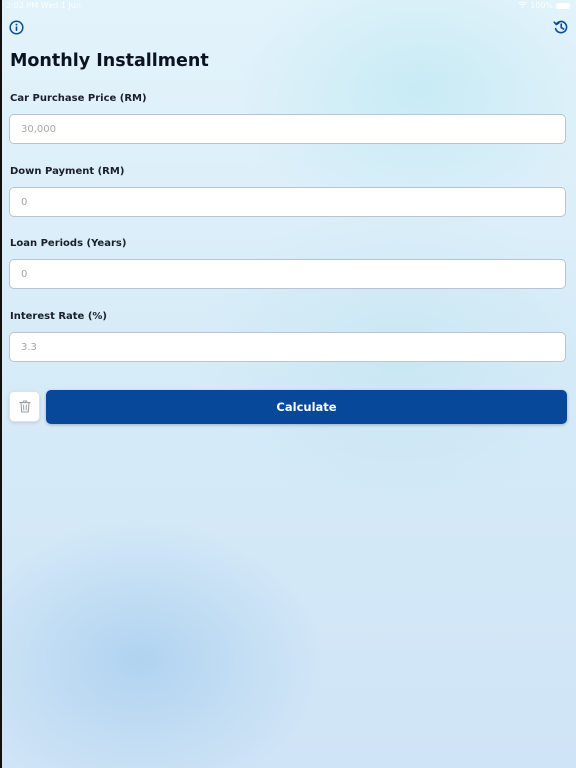  Describe the element at coordinates (287, 274) in the screenshot. I see `loan-period-input` at that location.